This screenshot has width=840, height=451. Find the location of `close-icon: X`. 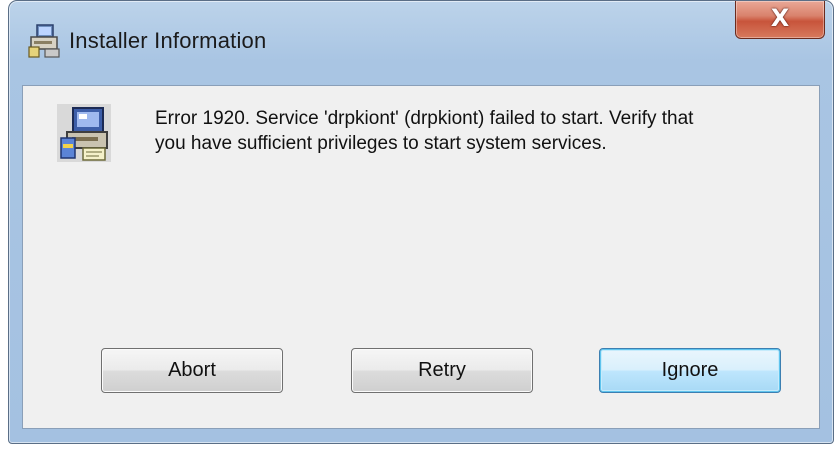

close-icon: X is located at coordinates (780, 18).